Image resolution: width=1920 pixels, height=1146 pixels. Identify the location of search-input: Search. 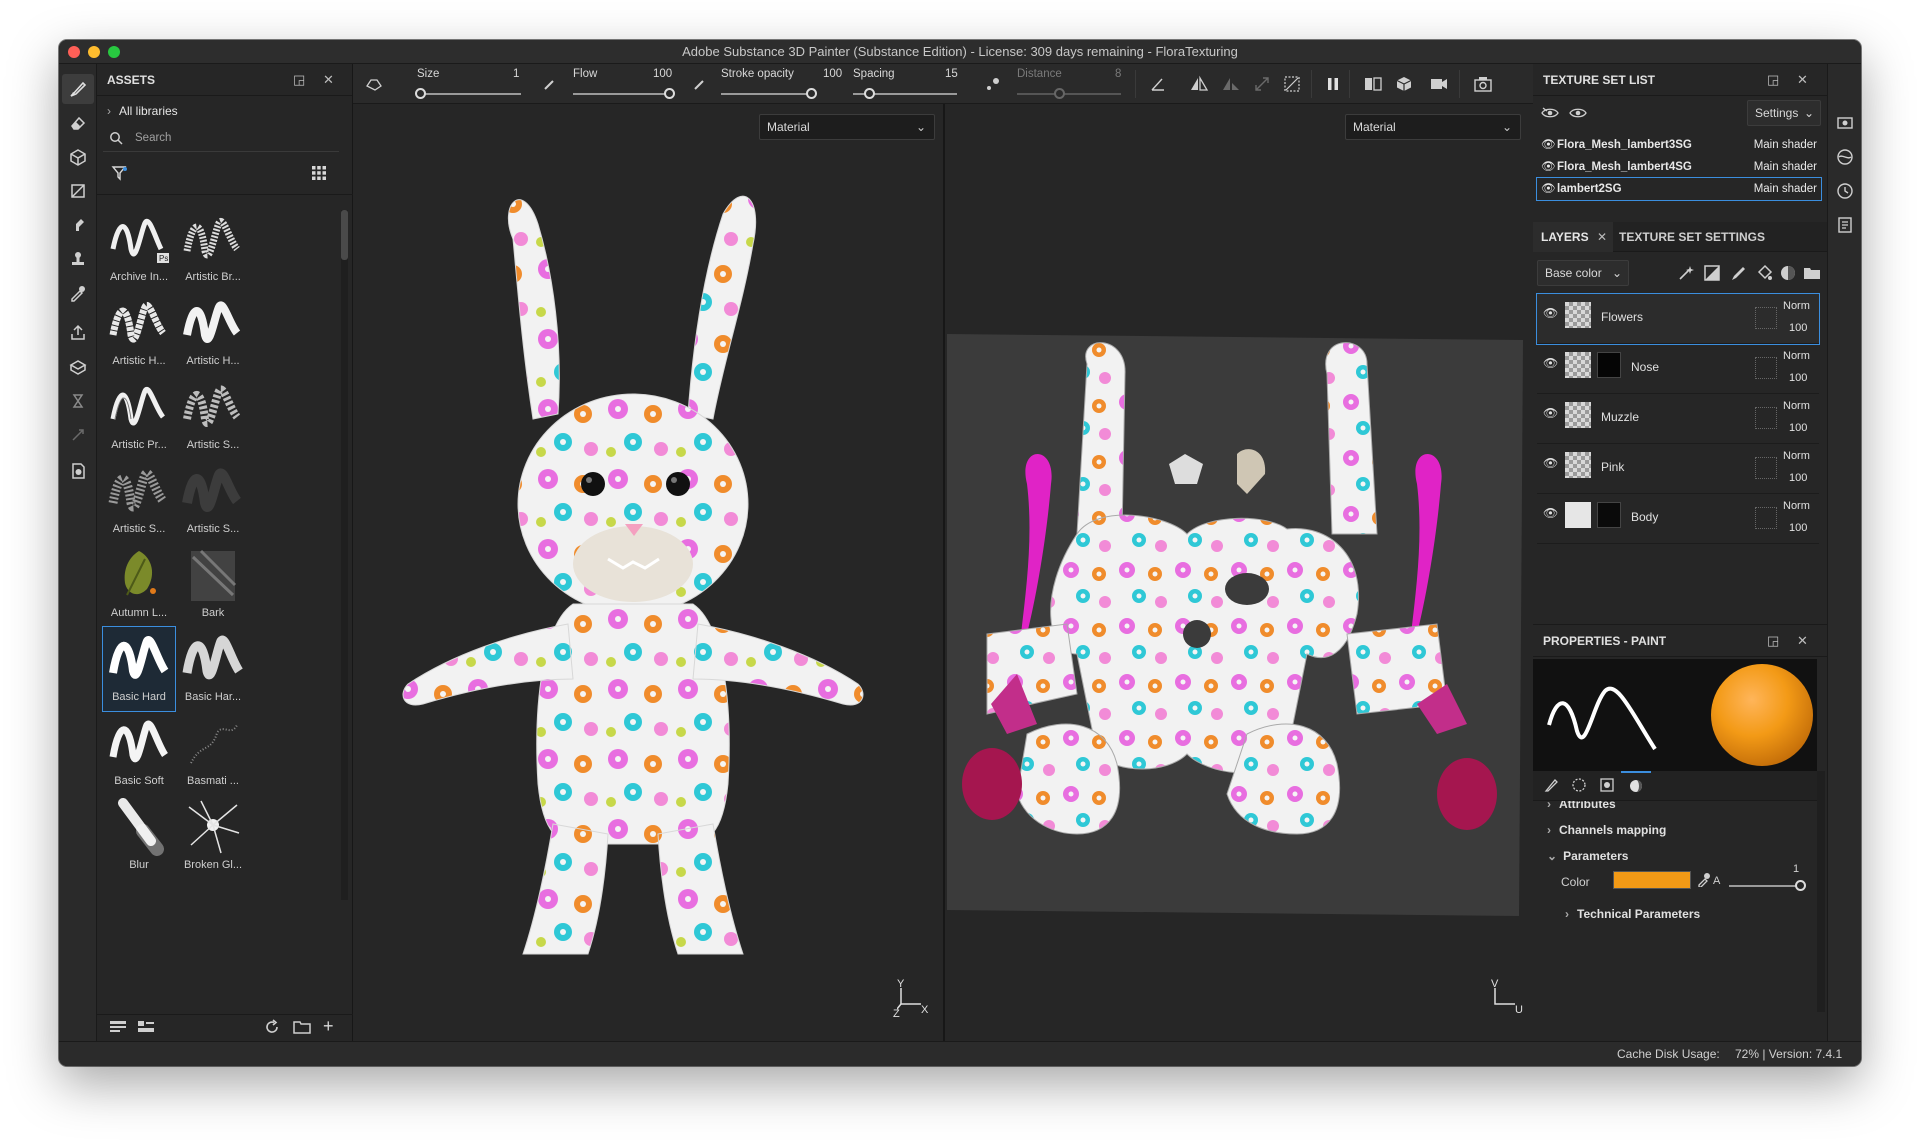
(153, 138).